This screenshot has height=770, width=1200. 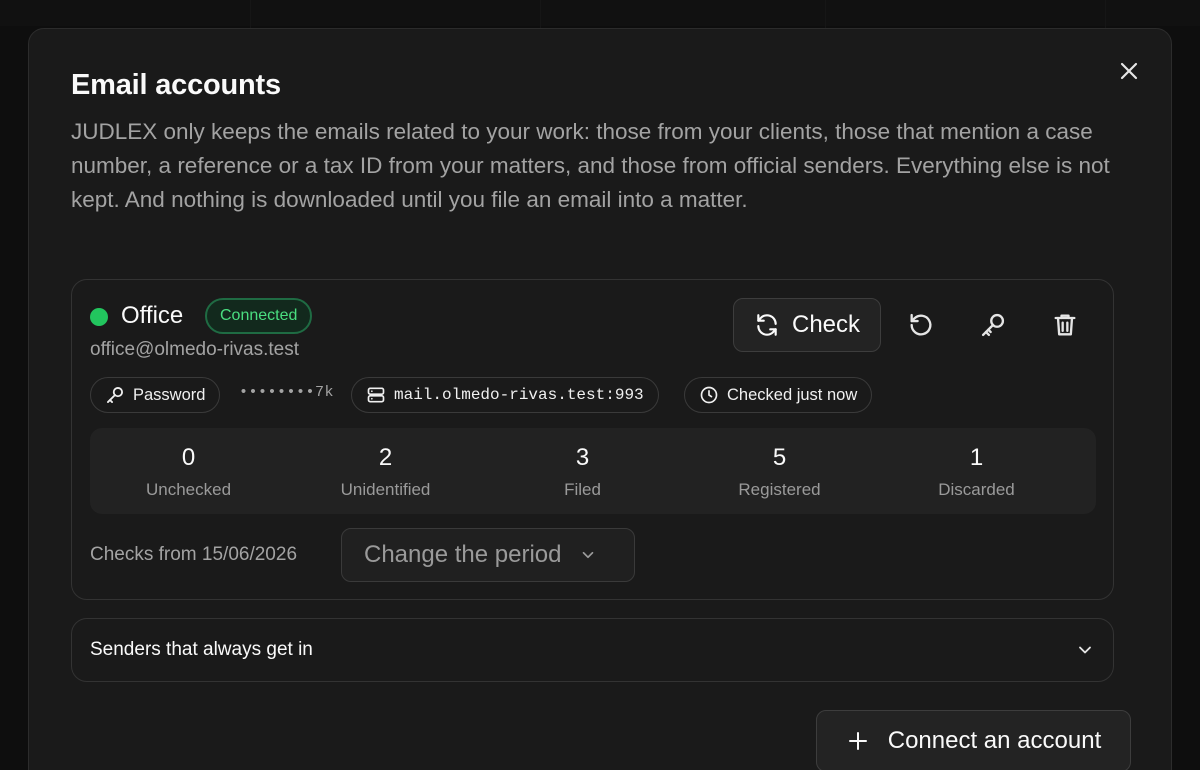 What do you see at coordinates (779, 457) in the screenshot?
I see `stat-value: 5` at bounding box center [779, 457].